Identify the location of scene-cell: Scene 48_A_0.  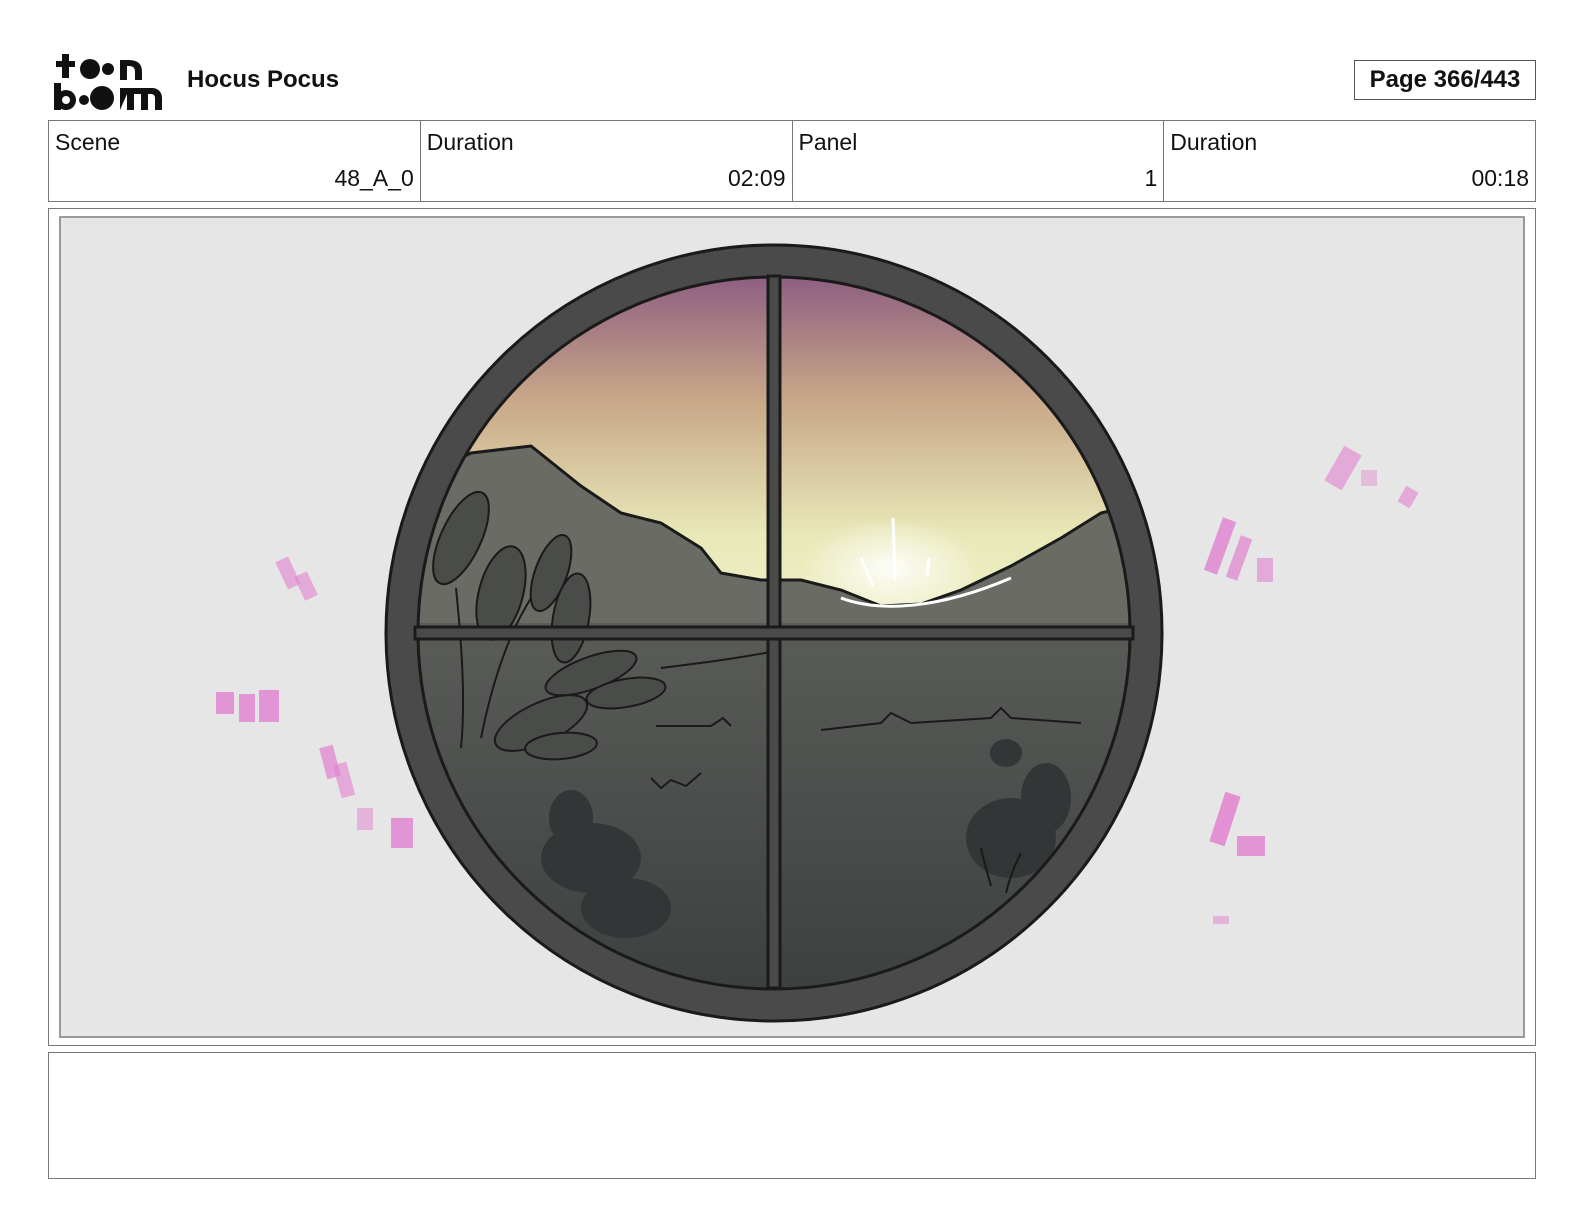
(235, 161).